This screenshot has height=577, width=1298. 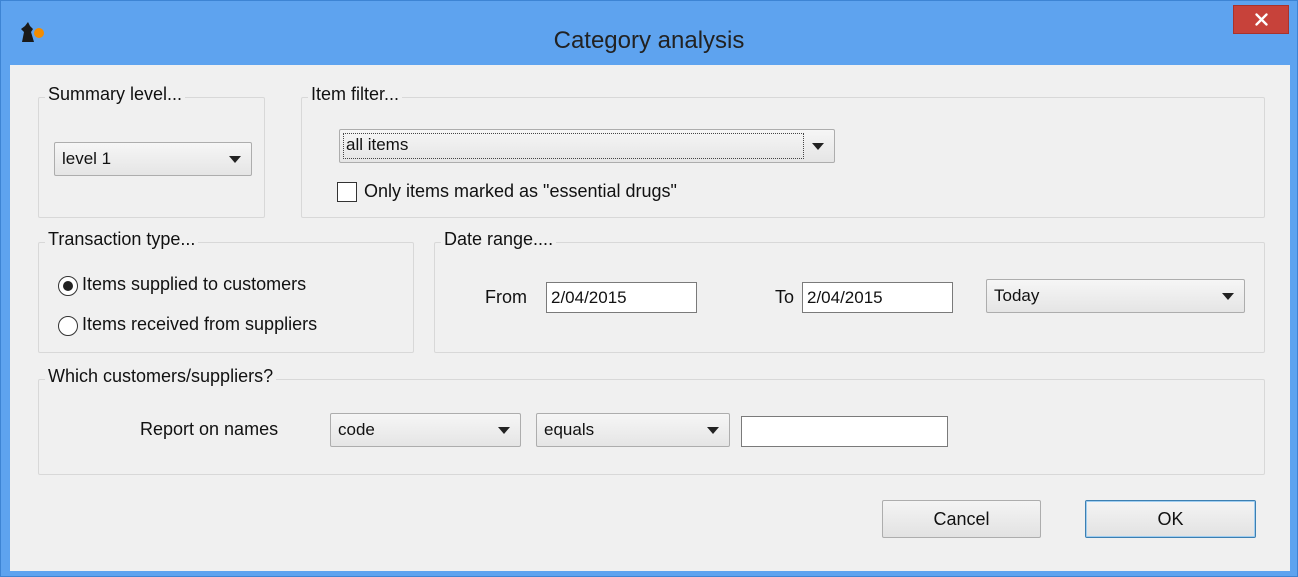 What do you see at coordinates (633, 430) in the screenshot?
I see `names-operator-select: equals` at bounding box center [633, 430].